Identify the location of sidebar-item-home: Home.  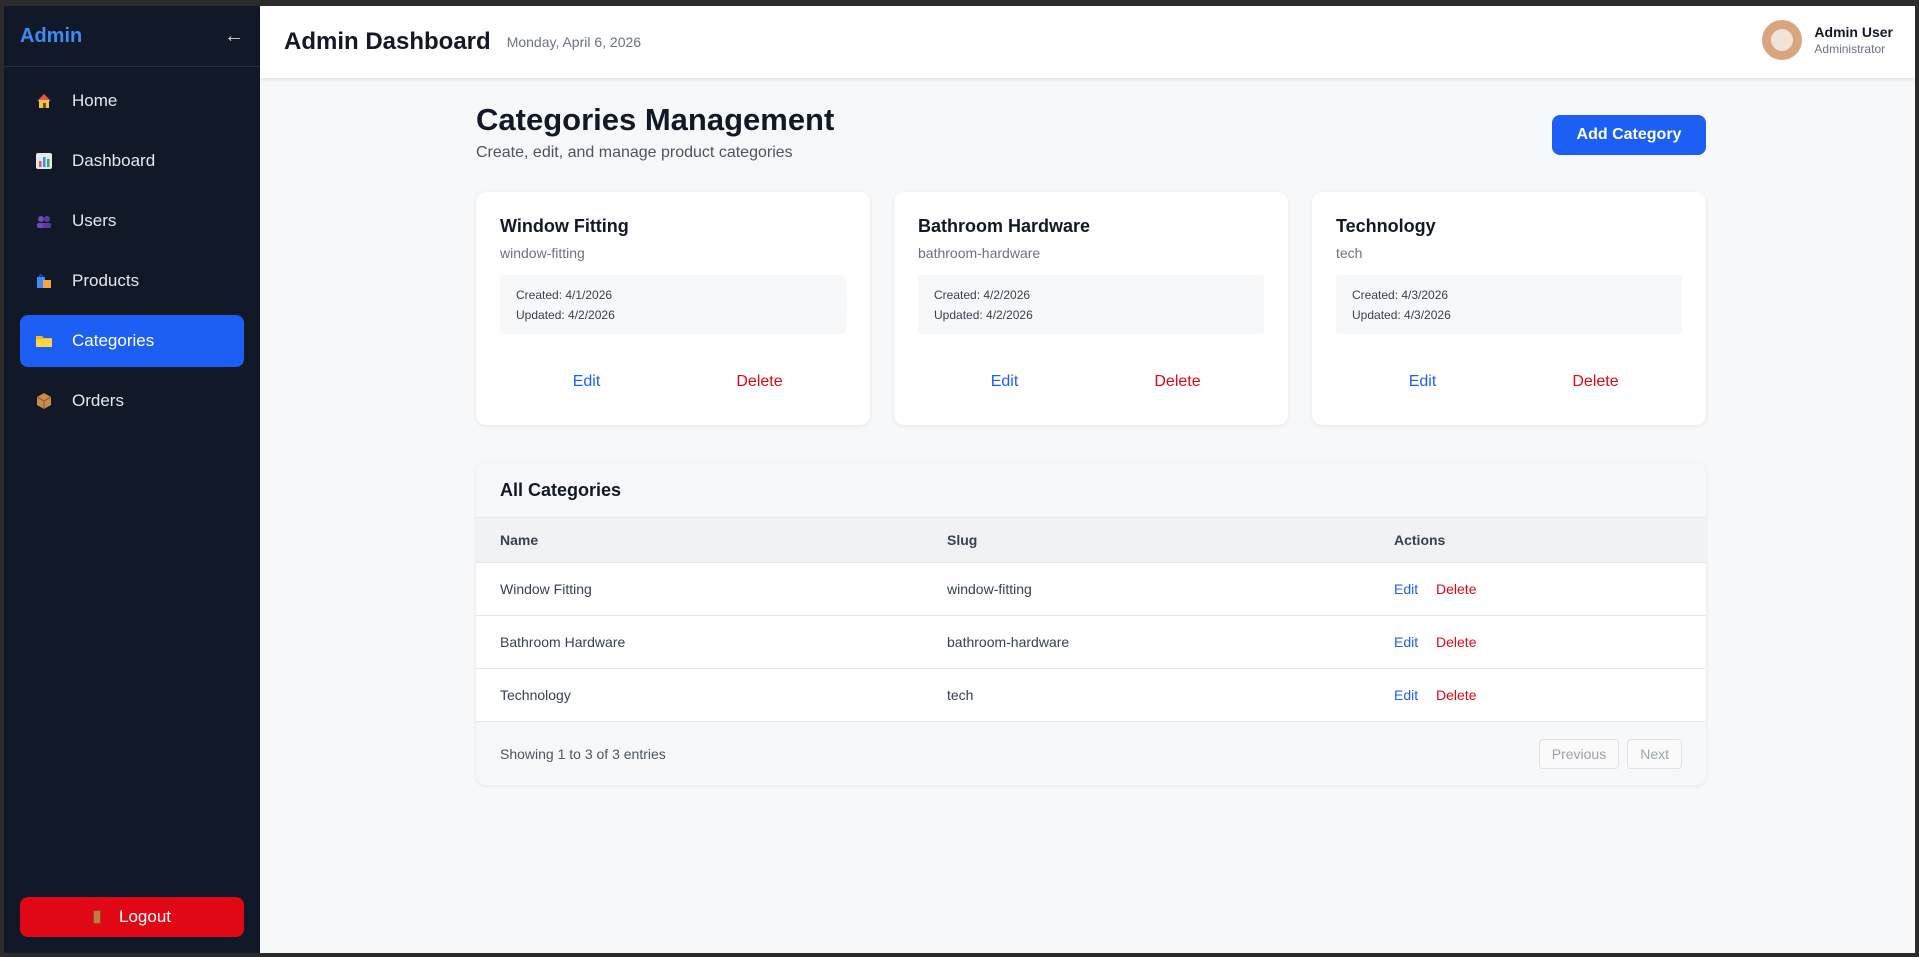
(132, 101).